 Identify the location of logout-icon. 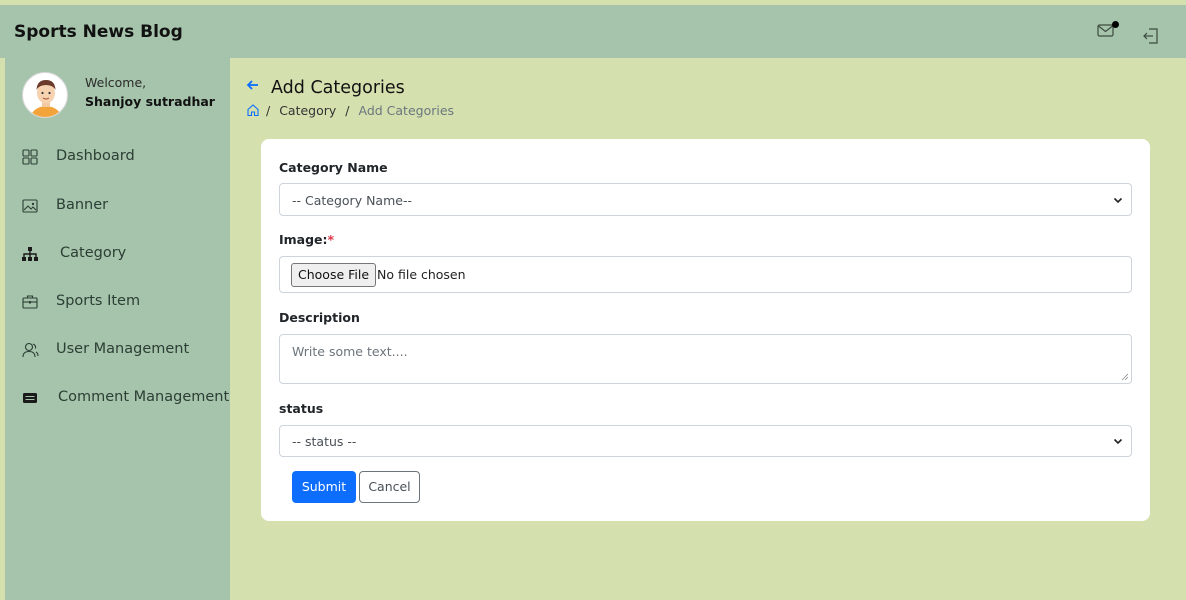
(1151, 36).